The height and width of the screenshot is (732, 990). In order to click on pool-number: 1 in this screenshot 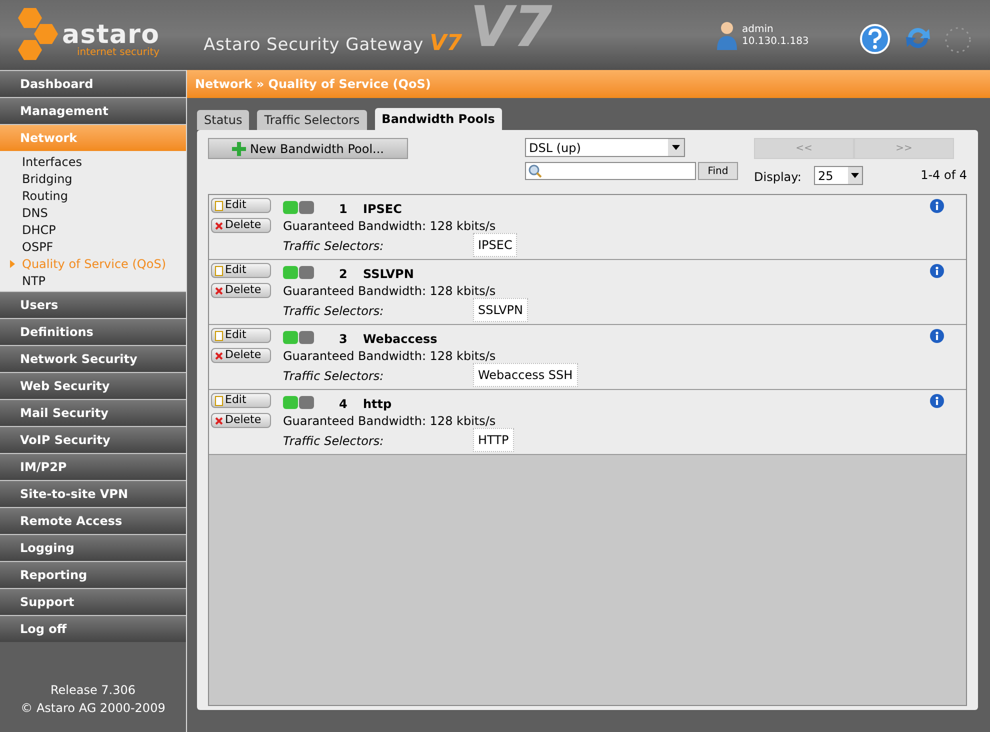, I will do `click(343, 209)`.